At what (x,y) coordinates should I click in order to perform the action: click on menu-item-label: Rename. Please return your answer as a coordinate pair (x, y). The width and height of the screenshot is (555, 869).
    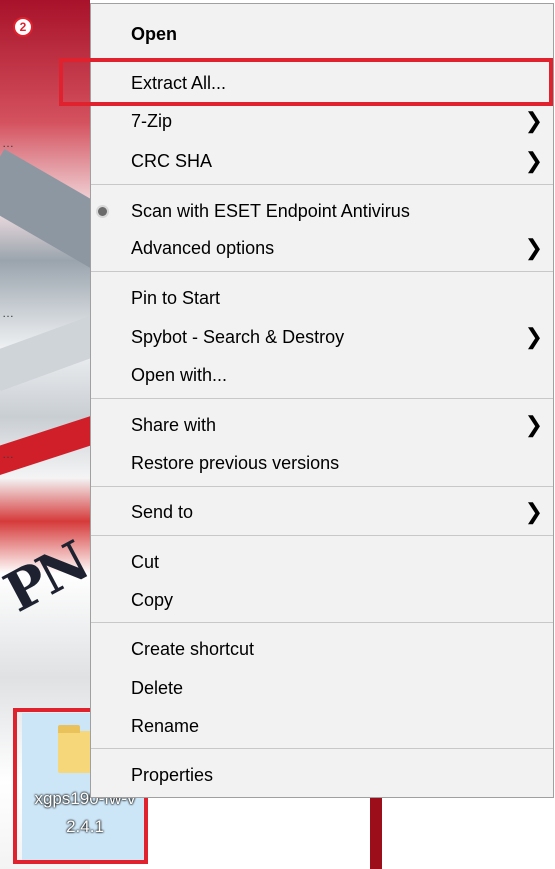
    Looking at the image, I should click on (165, 726).